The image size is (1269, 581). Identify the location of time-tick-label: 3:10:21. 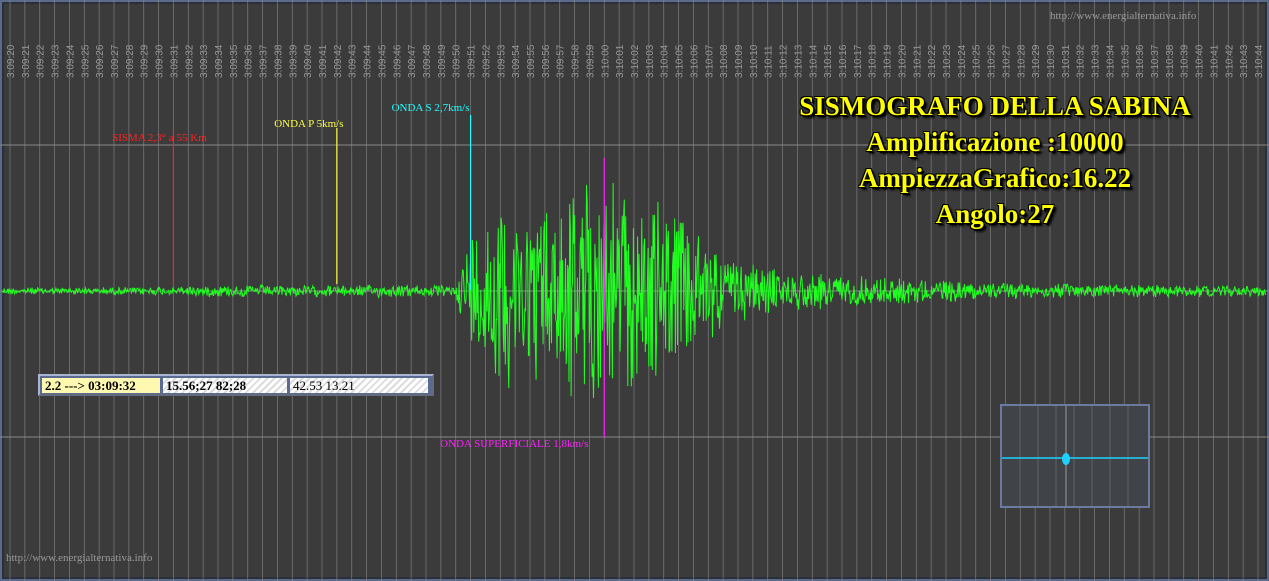
(917, 61).